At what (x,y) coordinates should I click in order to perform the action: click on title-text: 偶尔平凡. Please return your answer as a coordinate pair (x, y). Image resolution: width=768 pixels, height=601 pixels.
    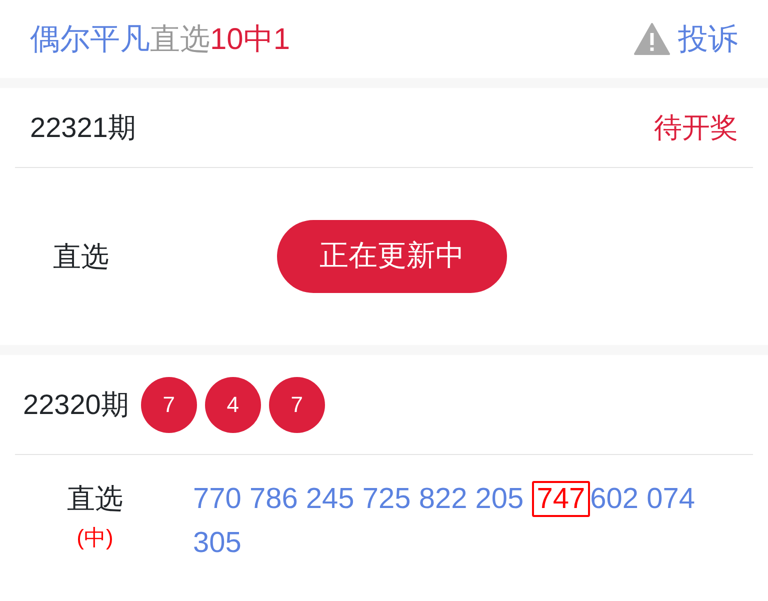
    Looking at the image, I should click on (90, 40).